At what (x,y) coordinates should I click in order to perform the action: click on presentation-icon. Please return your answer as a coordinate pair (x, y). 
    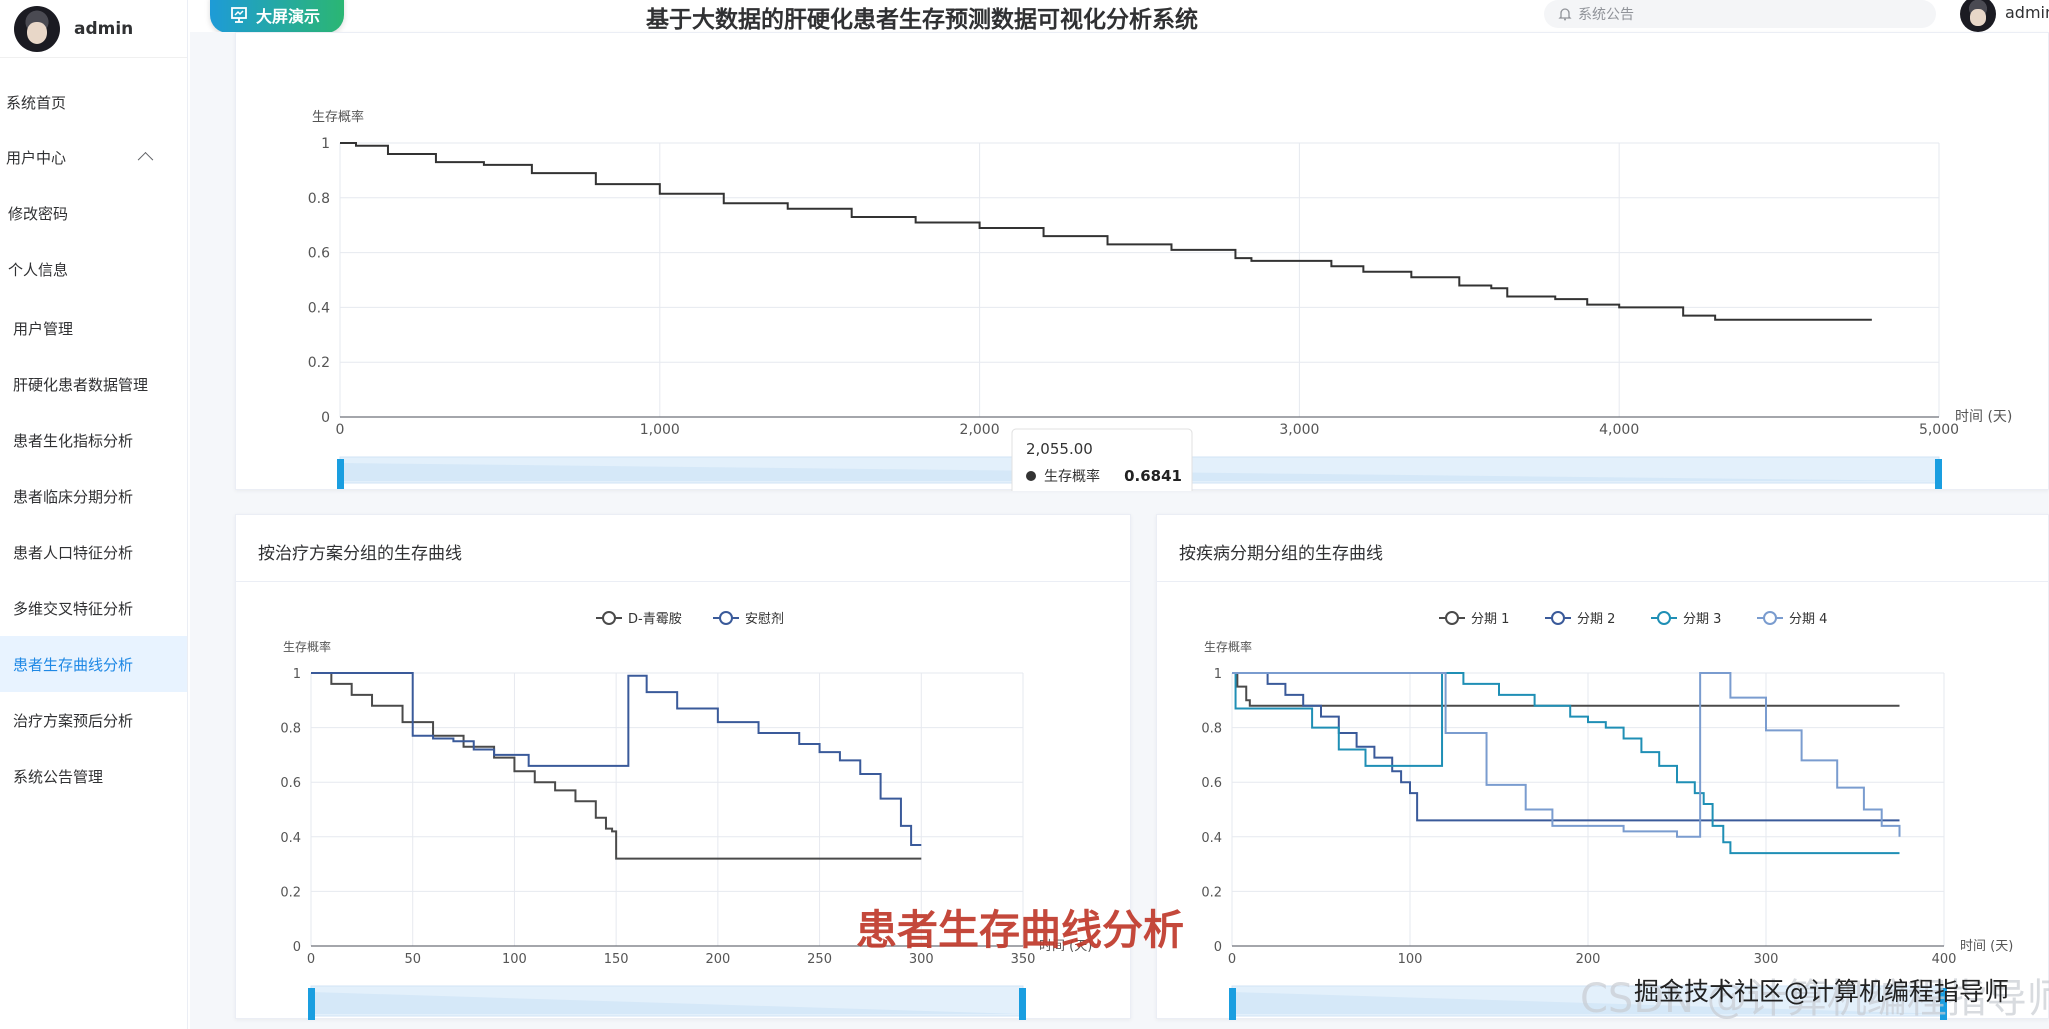
    Looking at the image, I should click on (239, 14).